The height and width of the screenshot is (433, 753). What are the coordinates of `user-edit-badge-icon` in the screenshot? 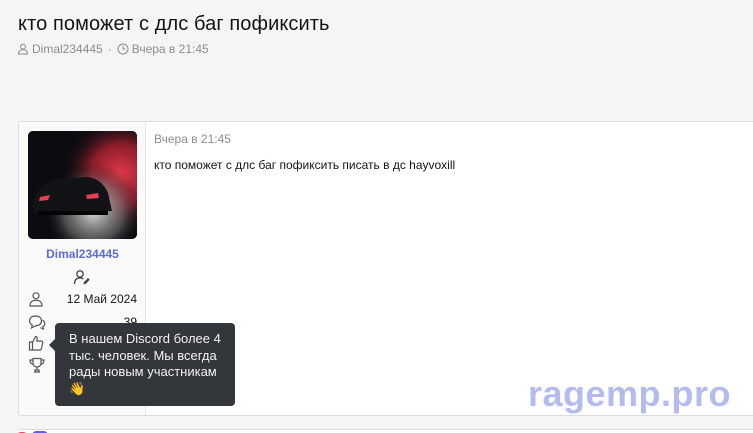 It's located at (82, 278).